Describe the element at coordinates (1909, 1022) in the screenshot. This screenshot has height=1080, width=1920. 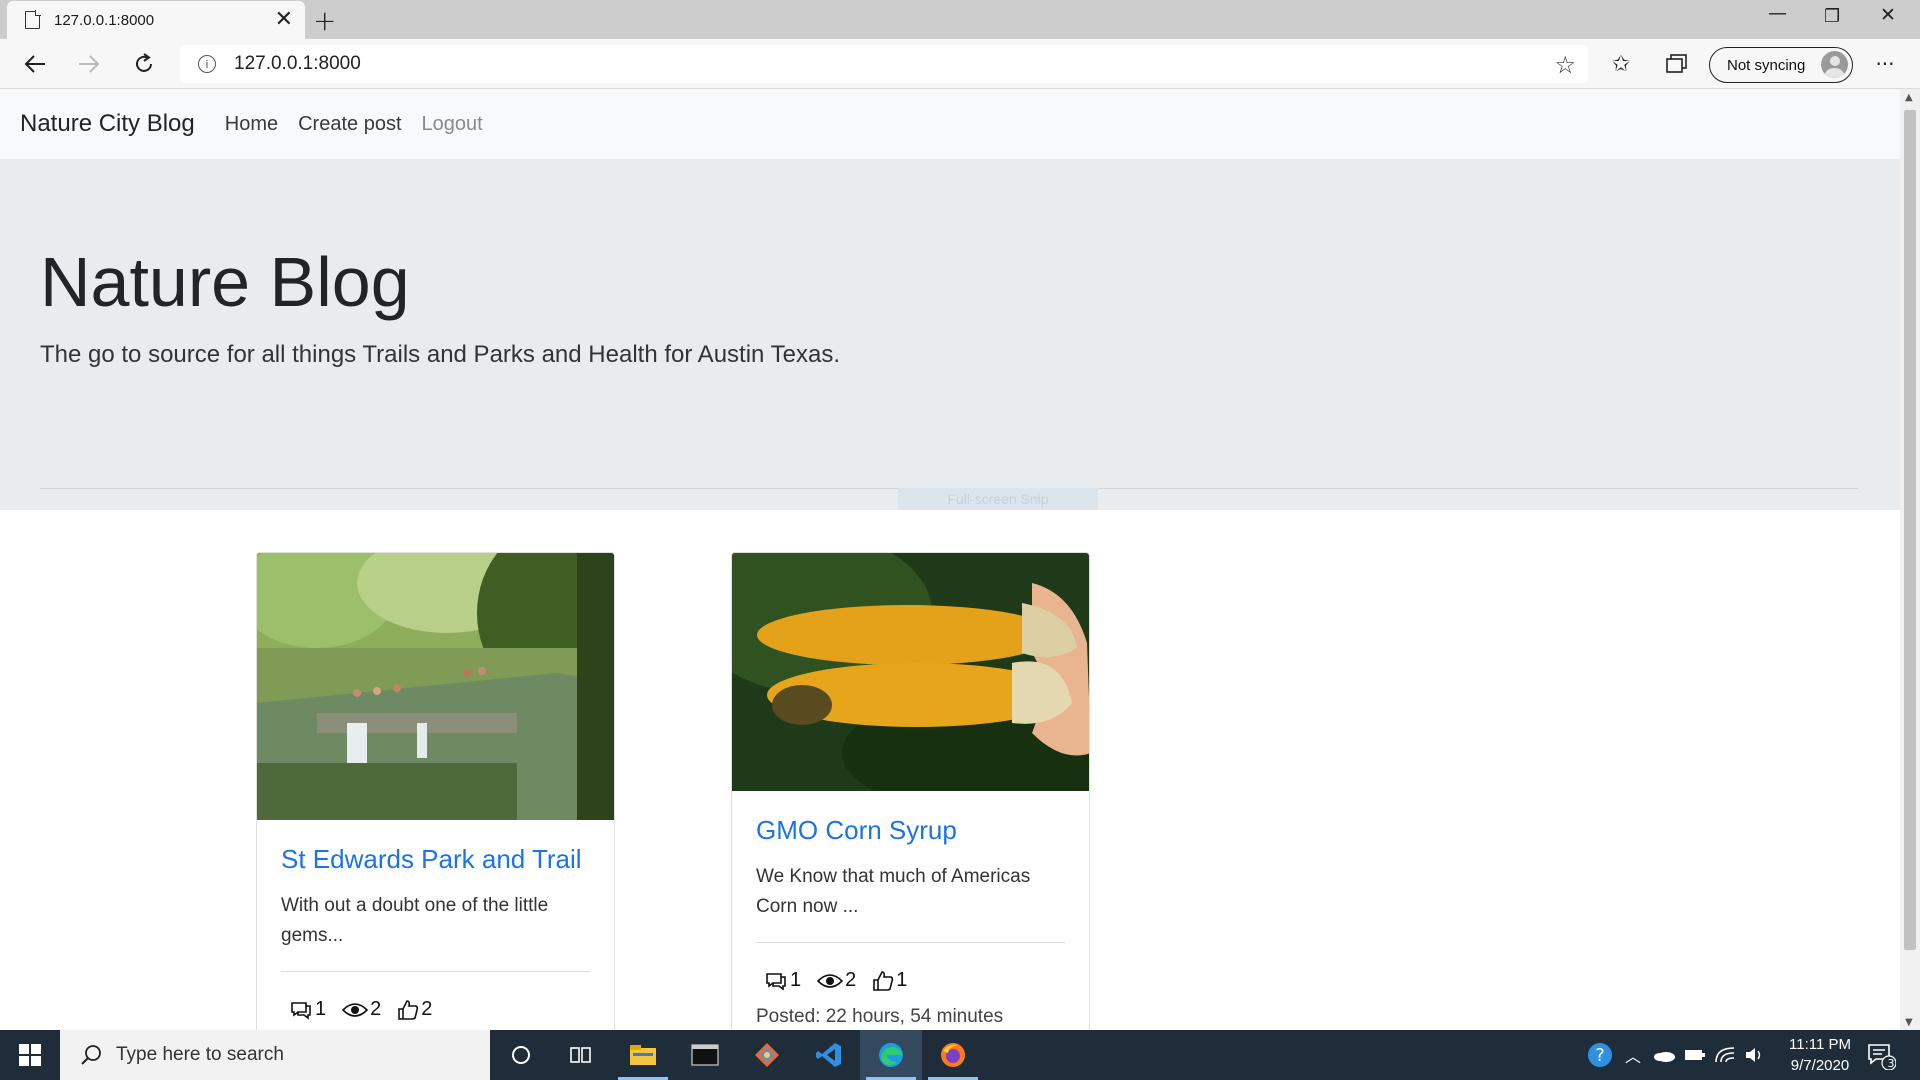
I see `scroll-down-icon: ▼` at that location.